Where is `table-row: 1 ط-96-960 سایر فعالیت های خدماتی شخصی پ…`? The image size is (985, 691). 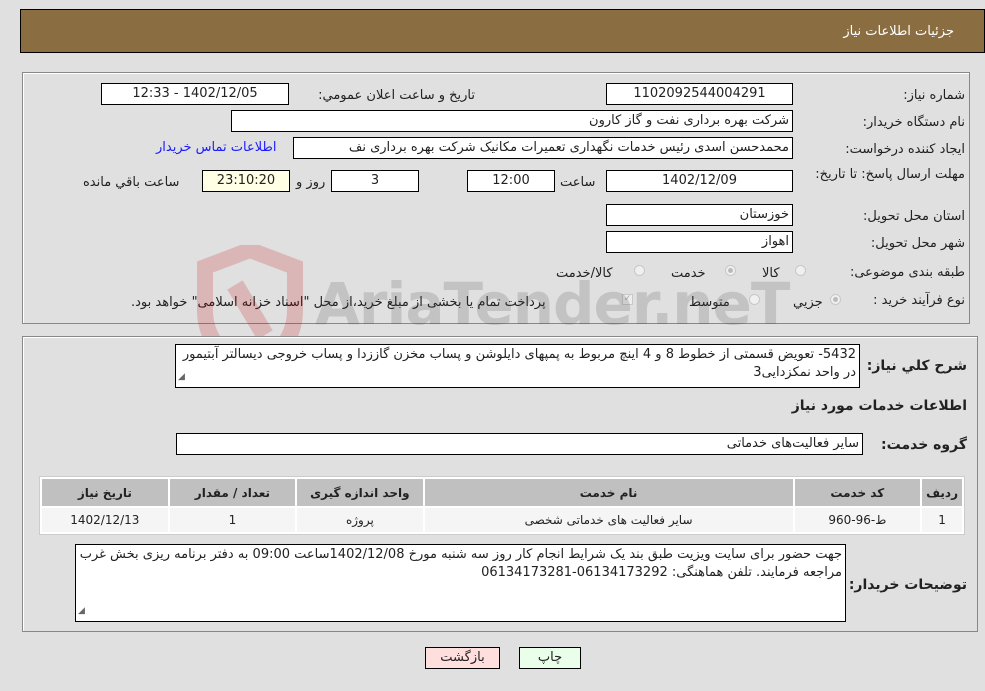
table-row: 1 ط-96-960 سایر فعالیت های خدماتی شخصی پ… is located at coordinates (502, 520).